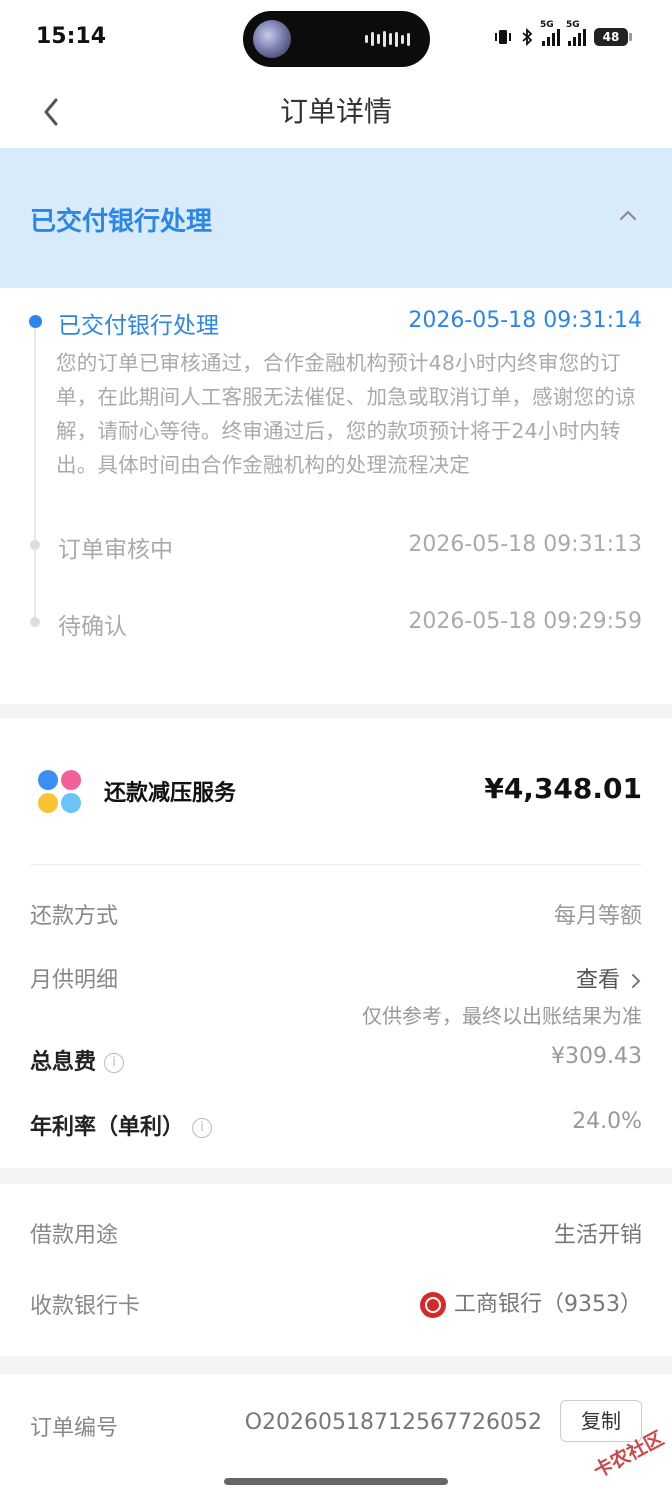  What do you see at coordinates (74, 916) in the screenshot?
I see `repayment-method-label: 还款方式` at bounding box center [74, 916].